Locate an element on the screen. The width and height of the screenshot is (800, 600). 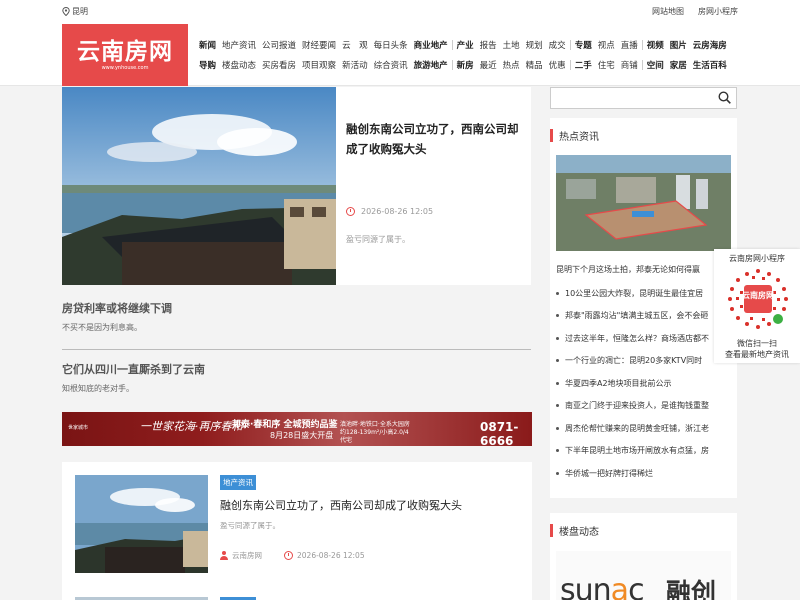
category-tag: 地产资讯 is located at coordinates (238, 482).